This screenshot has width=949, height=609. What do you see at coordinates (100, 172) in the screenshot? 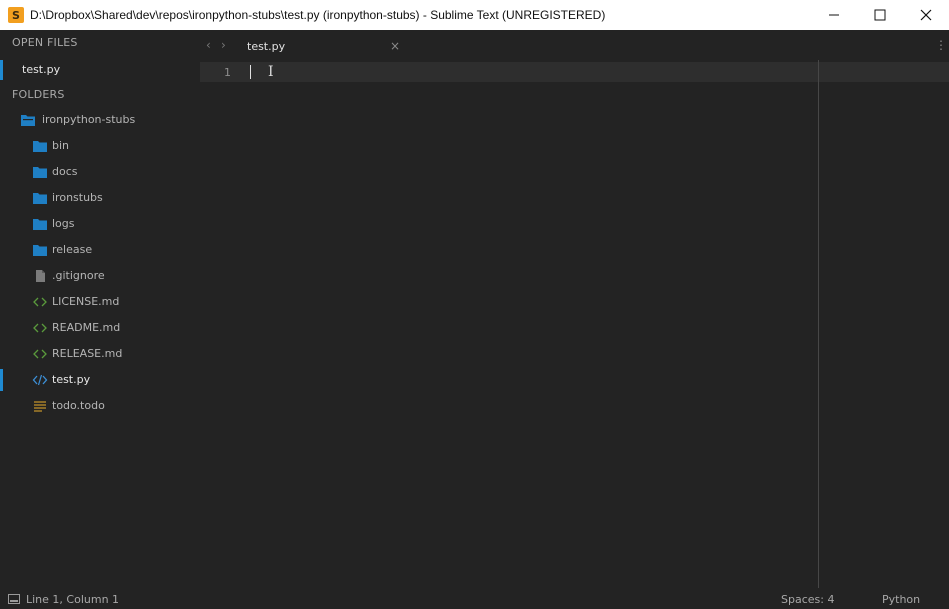
I see `tree-folder-item: docs` at bounding box center [100, 172].